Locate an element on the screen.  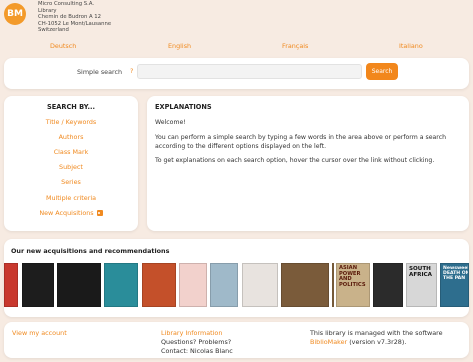
view-account-link: View my account is located at coordinates (39, 333).